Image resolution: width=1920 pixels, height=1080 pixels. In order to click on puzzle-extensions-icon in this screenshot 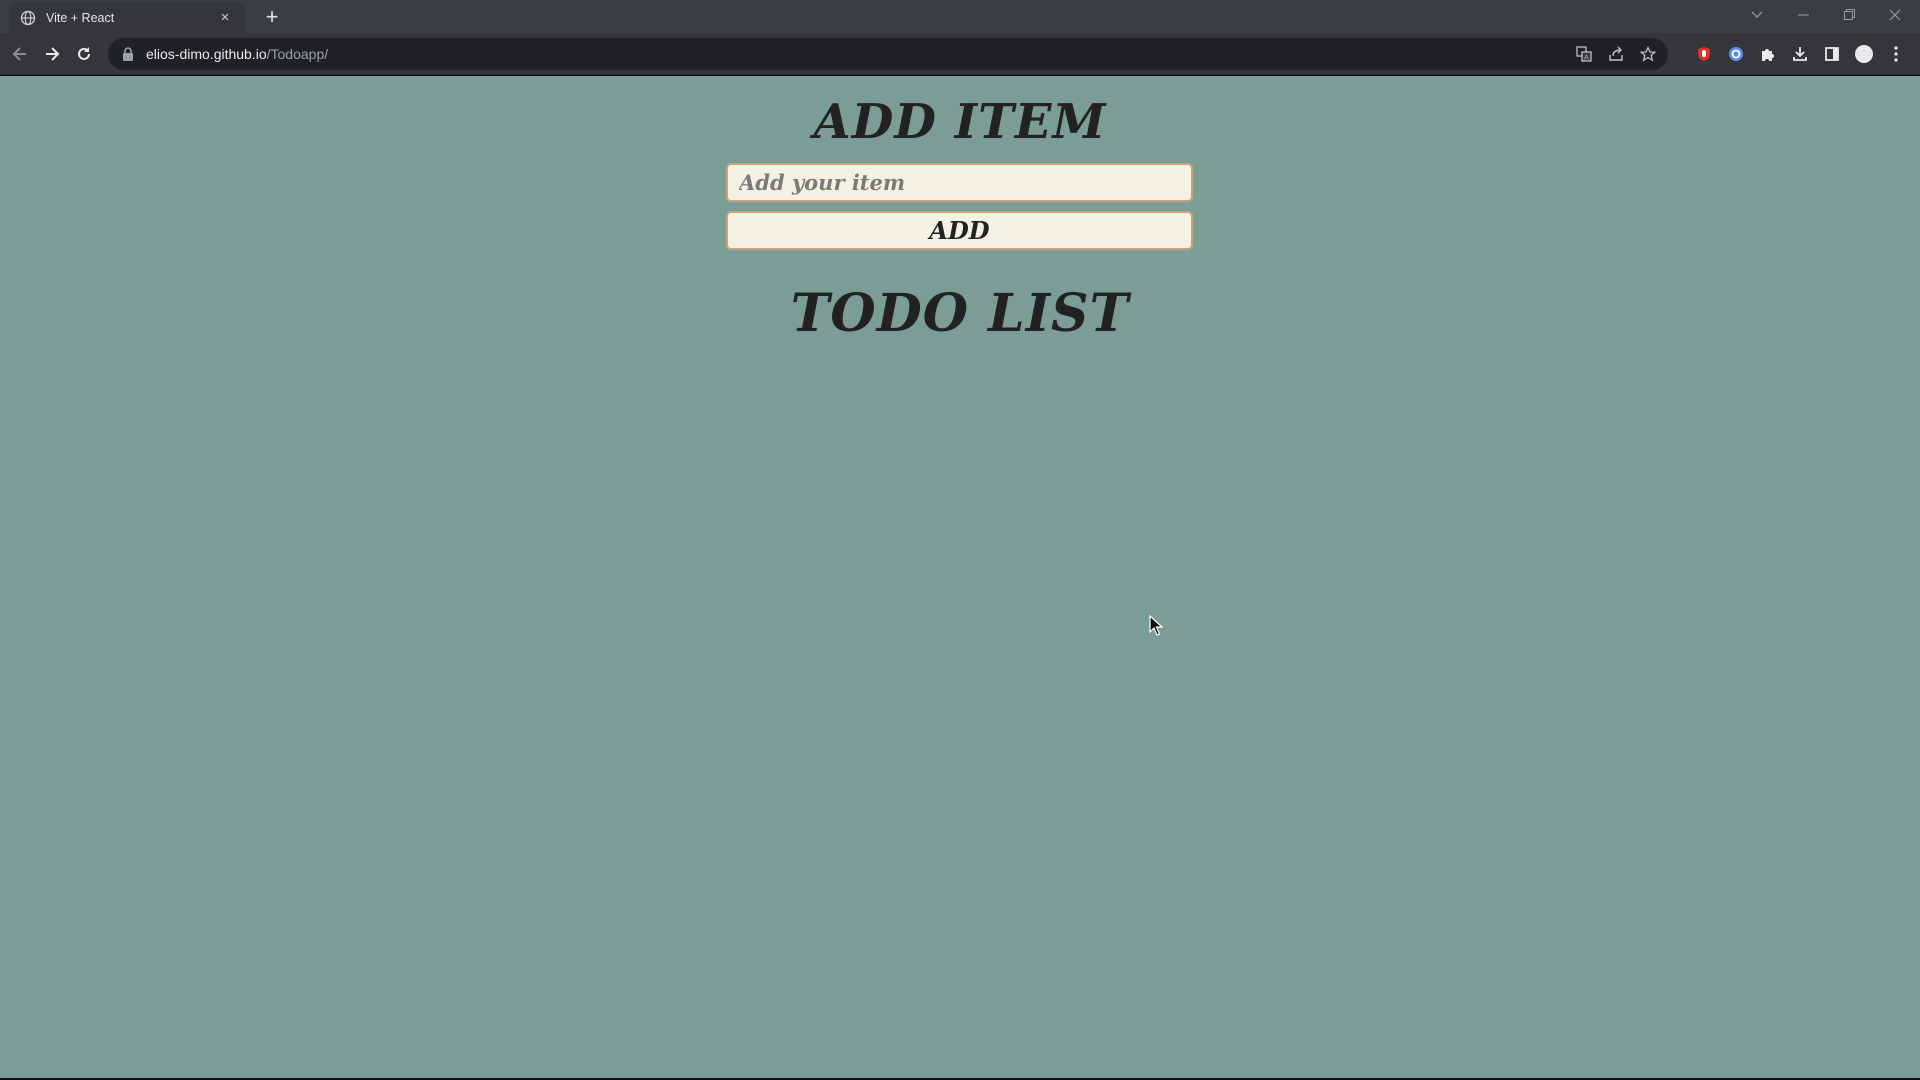, I will do `click(1768, 54)`.